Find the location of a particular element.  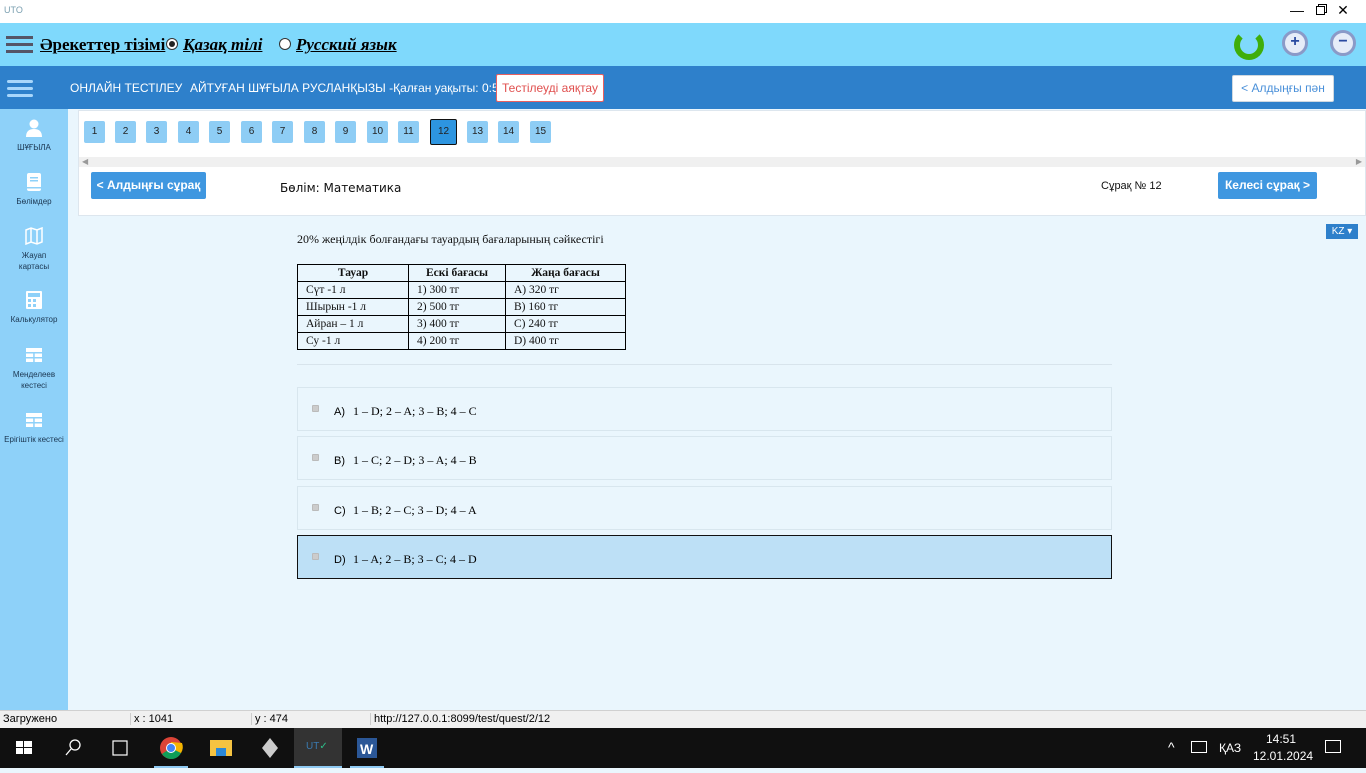

map-icon is located at coordinates (34, 236).